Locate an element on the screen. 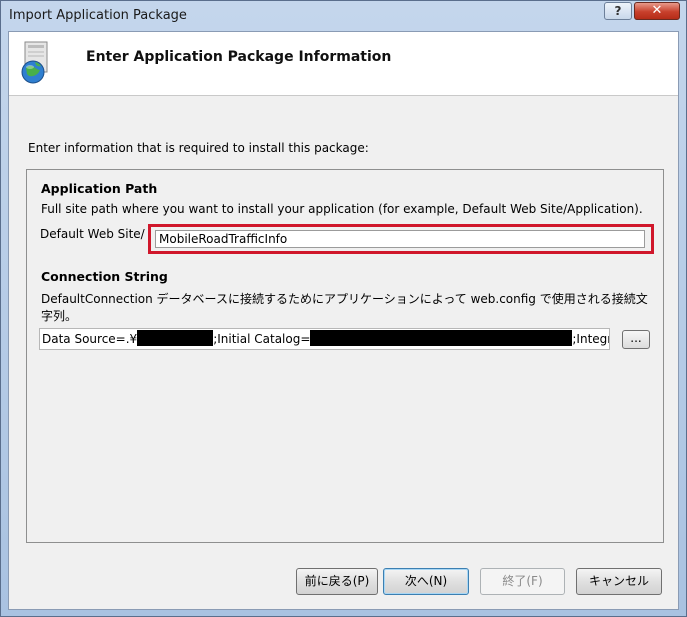 Image resolution: width=687 pixels, height=617 pixels. back-button: 前に戻る(P) is located at coordinates (337, 581).